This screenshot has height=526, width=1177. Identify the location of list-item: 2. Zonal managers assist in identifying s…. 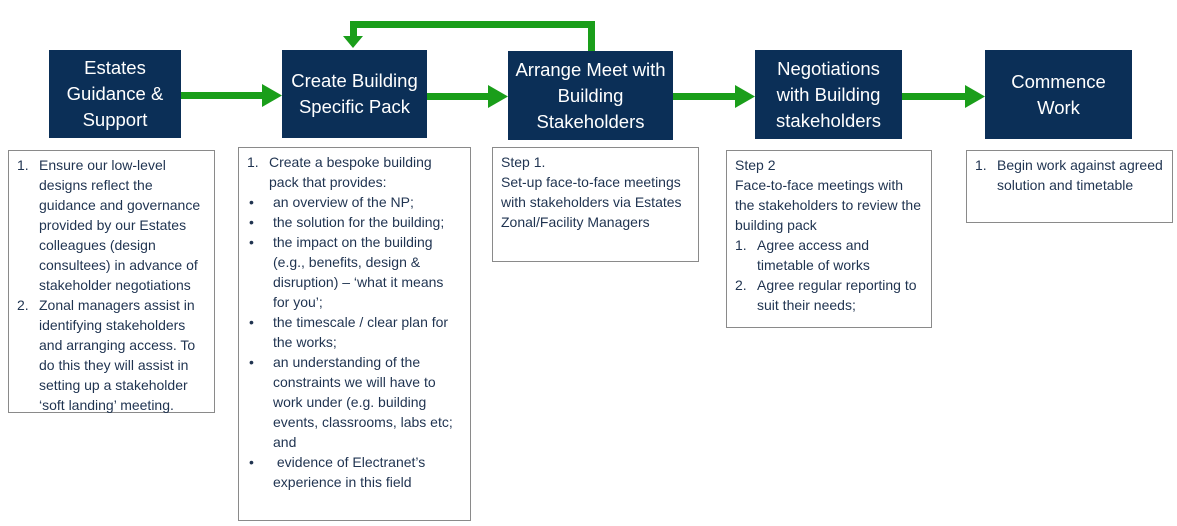
(111, 355).